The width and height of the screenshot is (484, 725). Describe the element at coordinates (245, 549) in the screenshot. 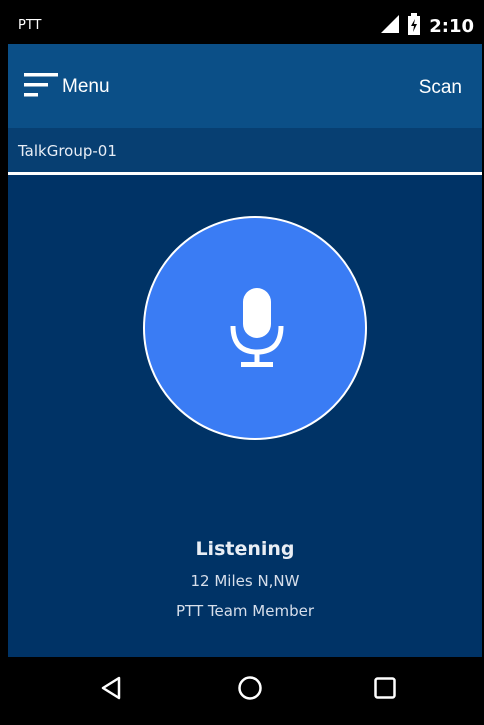

I see `status-title: Listening` at that location.